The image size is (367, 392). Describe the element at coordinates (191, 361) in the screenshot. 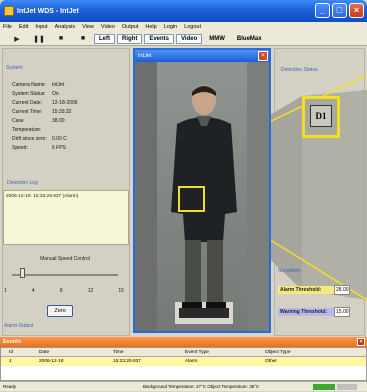

I see `cell-event-type: Alarm` at that location.